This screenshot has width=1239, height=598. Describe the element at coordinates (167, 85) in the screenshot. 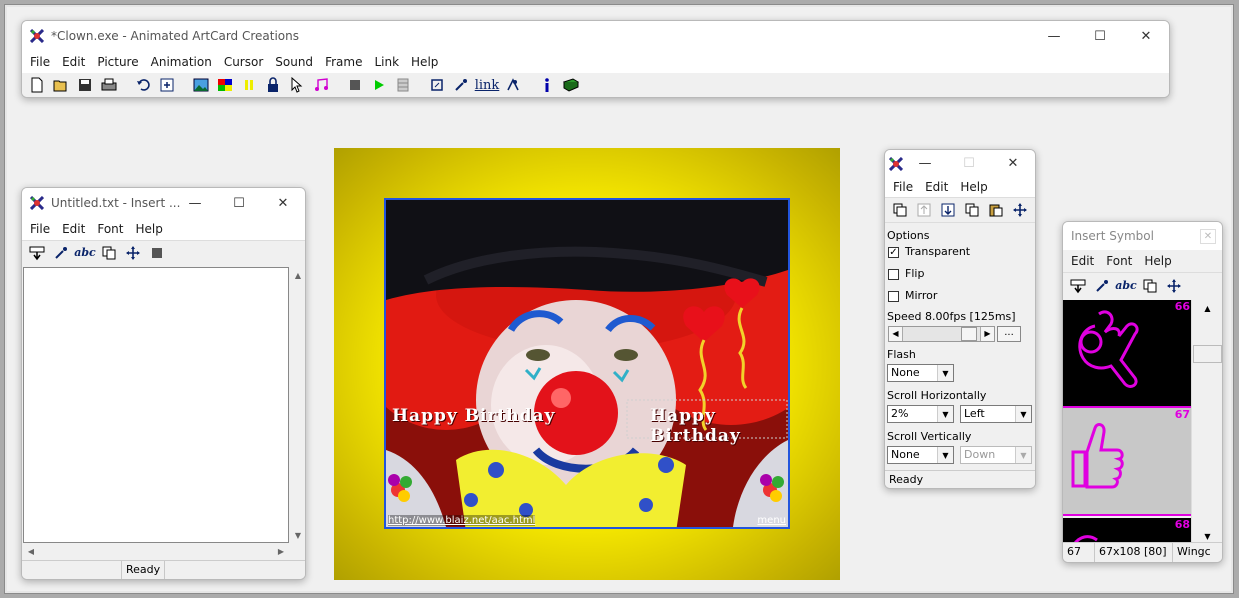

I see `add-frame-icon` at that location.